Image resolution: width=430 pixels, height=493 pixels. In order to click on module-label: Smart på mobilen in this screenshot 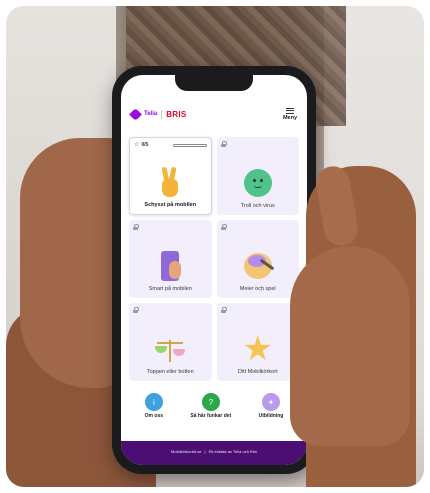, I will do `click(170, 289)`.